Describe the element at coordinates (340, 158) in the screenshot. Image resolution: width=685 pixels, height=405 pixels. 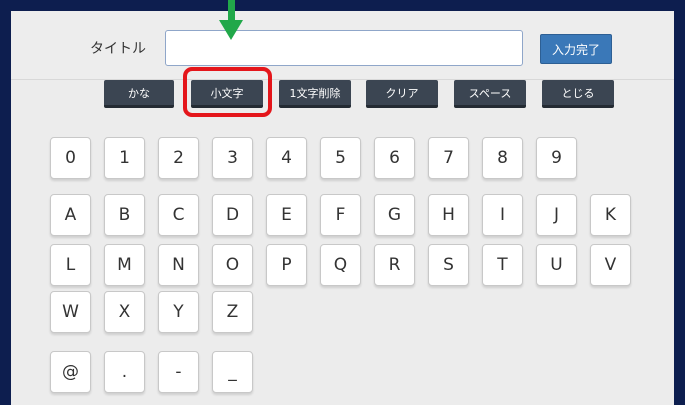
I see `key-0-5: 5` at that location.